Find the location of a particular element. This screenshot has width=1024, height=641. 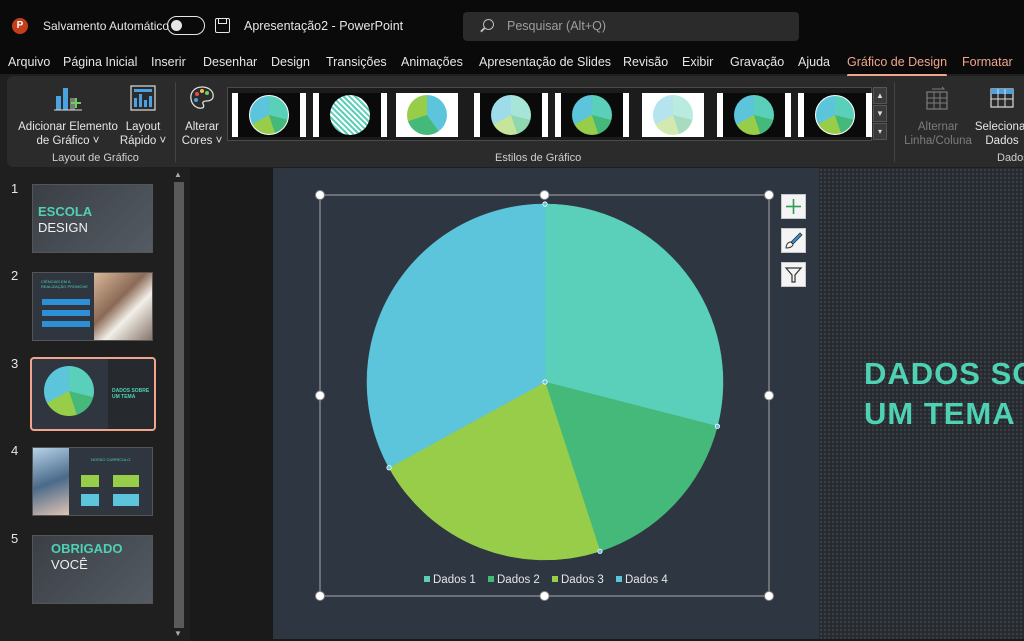

slide-4-photo is located at coordinates (51, 481).